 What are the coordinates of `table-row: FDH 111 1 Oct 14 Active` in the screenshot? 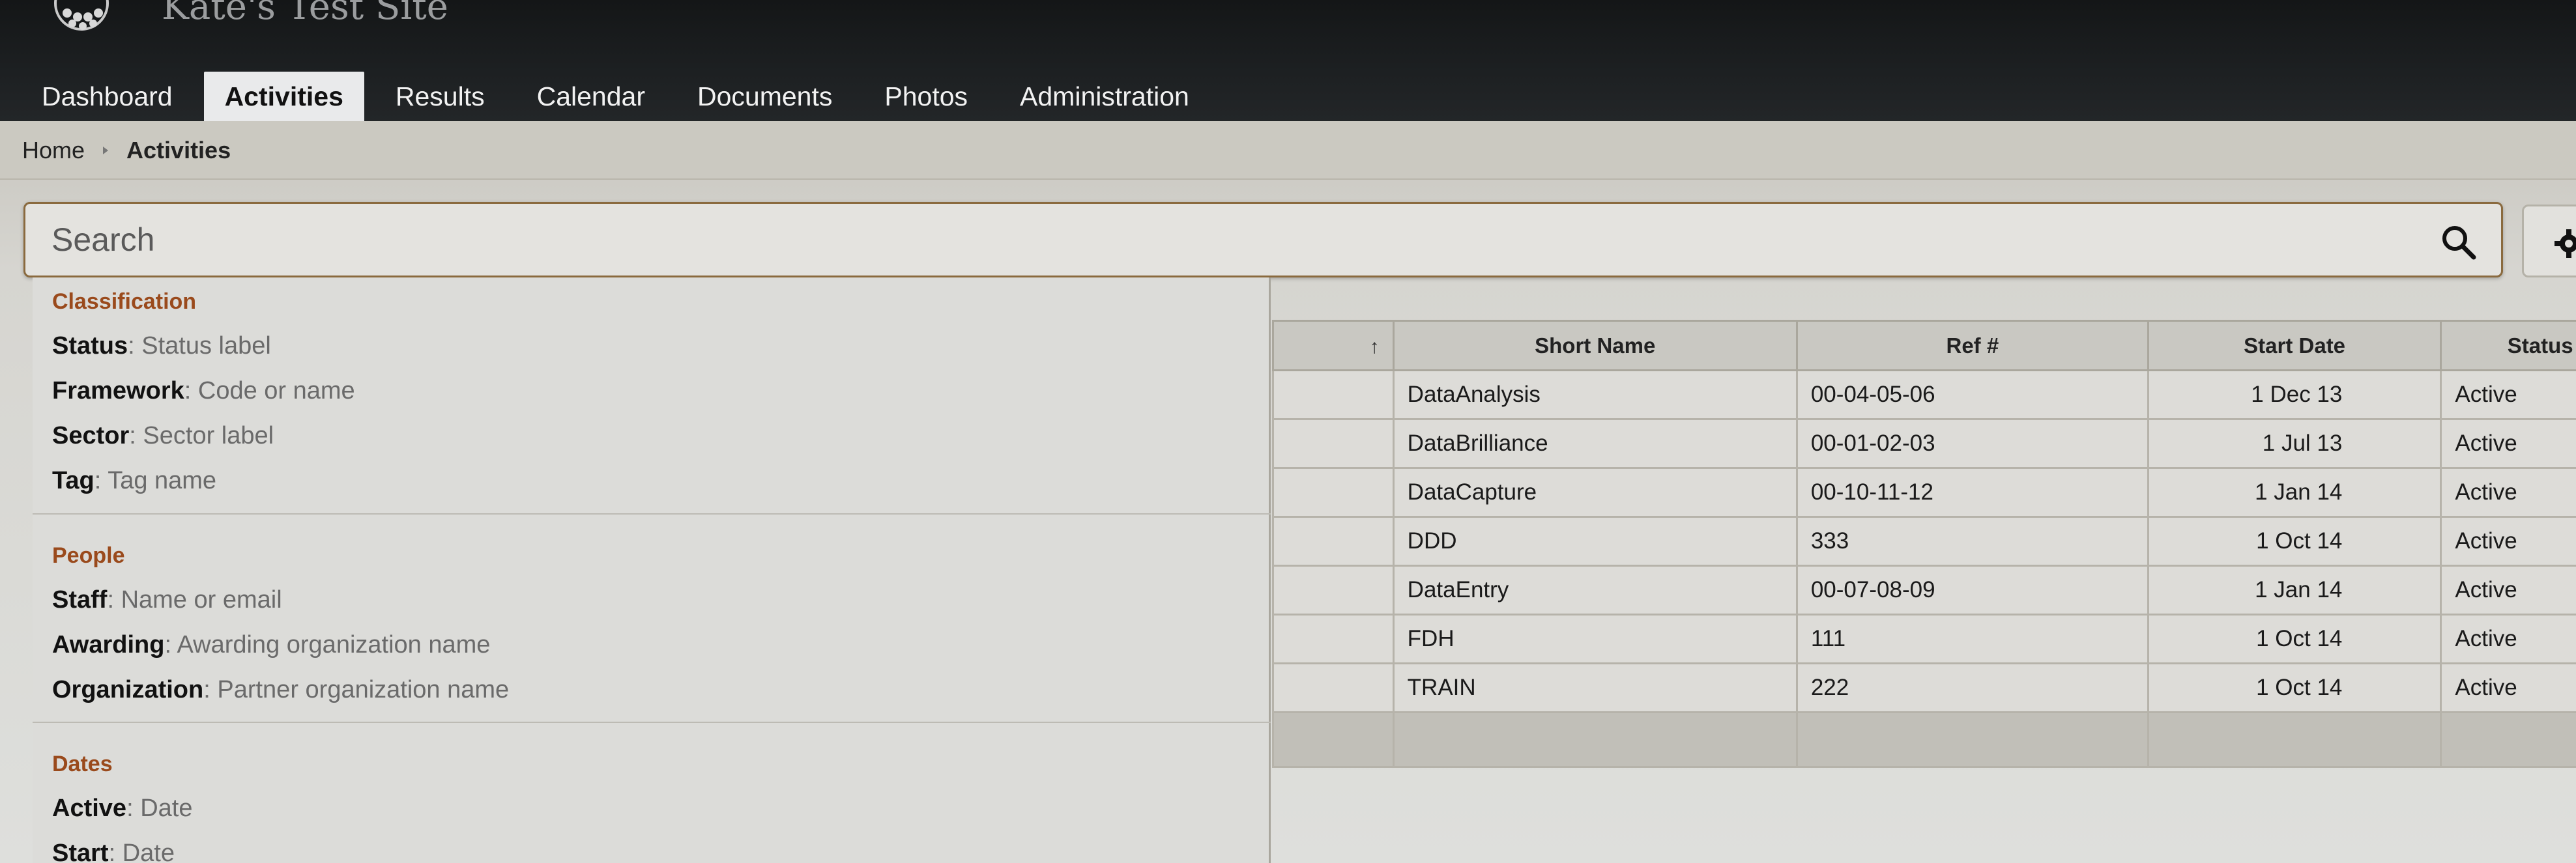 It's located at (1924, 639).